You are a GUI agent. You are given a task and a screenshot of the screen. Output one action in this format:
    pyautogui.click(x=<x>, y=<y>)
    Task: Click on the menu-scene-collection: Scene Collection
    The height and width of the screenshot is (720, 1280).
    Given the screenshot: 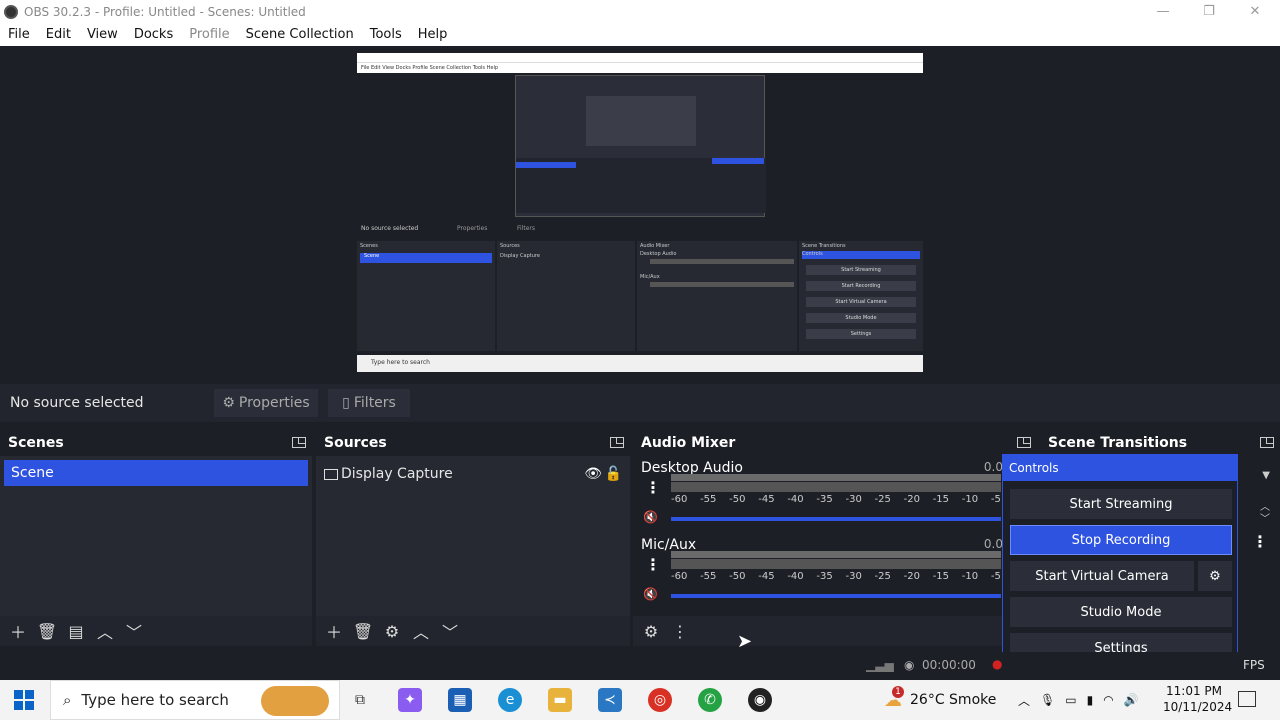 What is the action you would take?
    pyautogui.click(x=300, y=34)
    